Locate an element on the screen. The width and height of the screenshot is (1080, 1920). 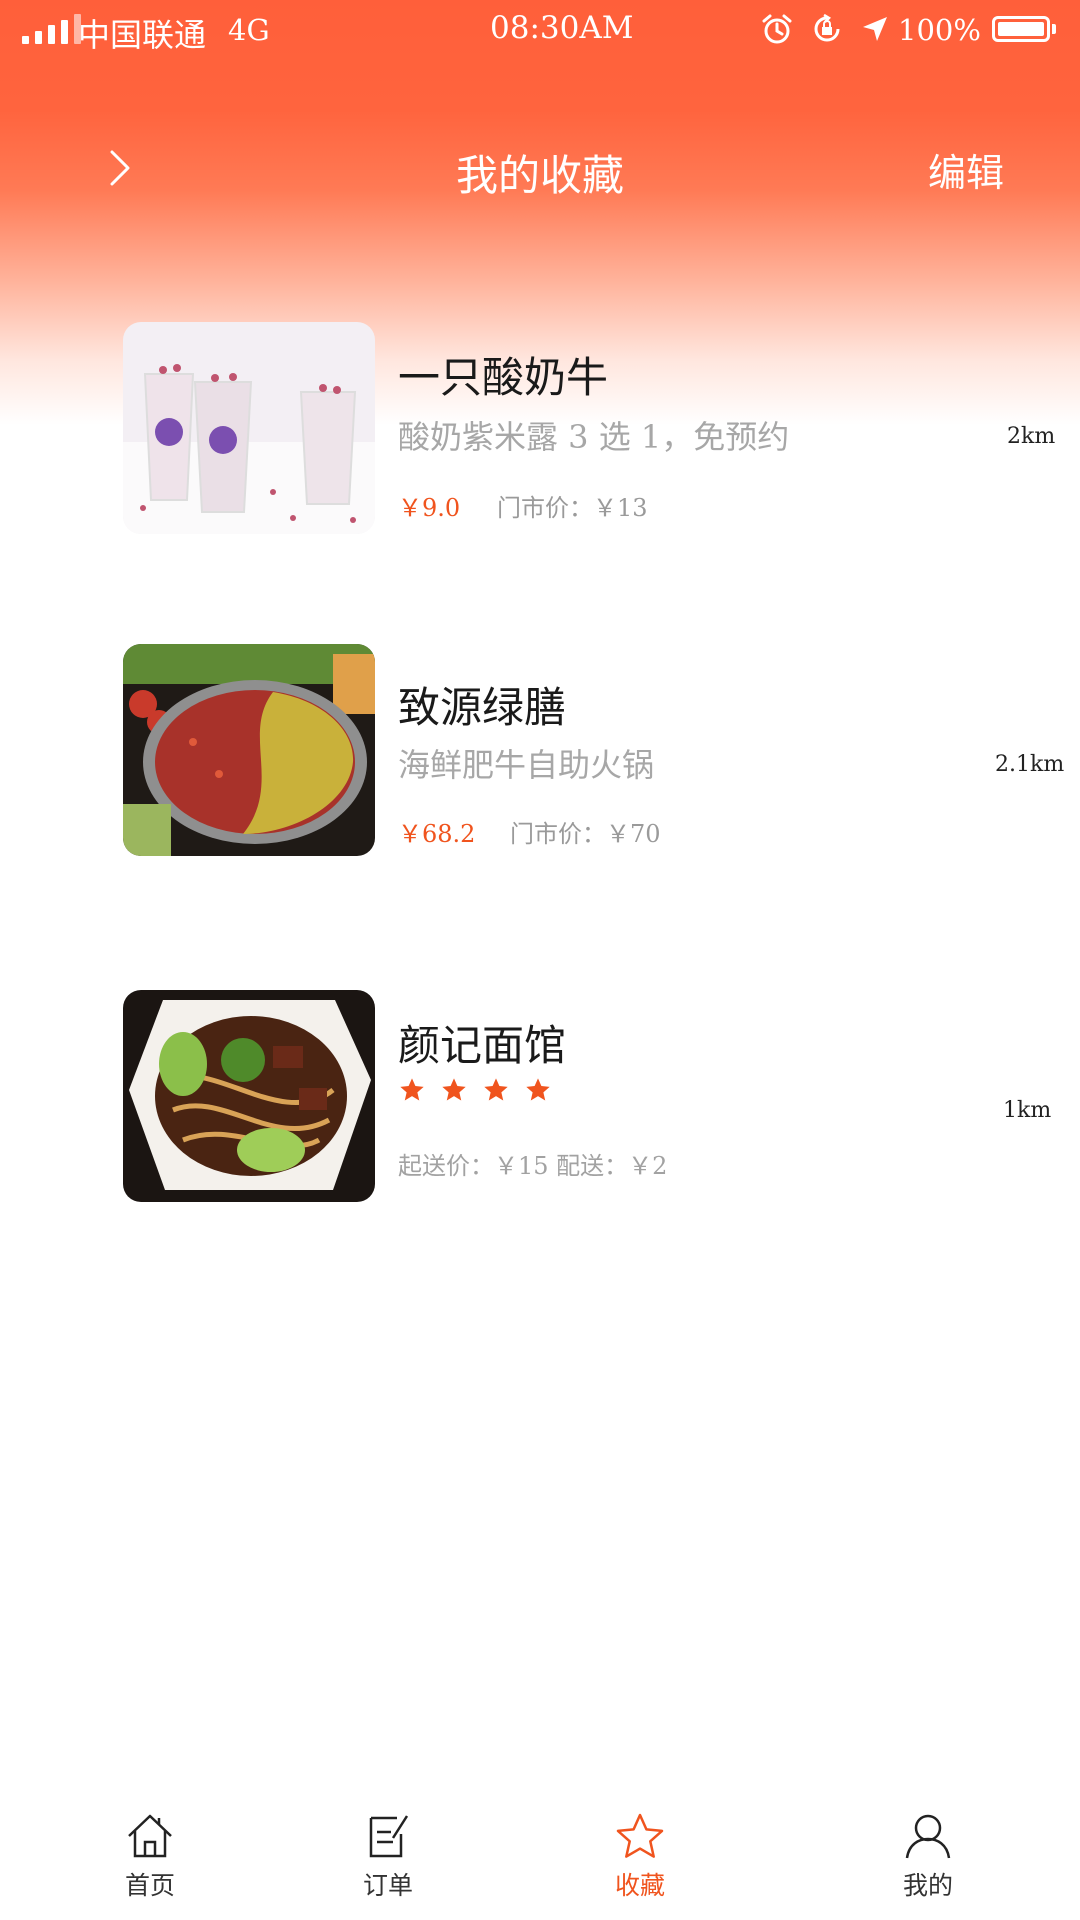
yogurt-drinks-image is located at coordinates (249, 428).